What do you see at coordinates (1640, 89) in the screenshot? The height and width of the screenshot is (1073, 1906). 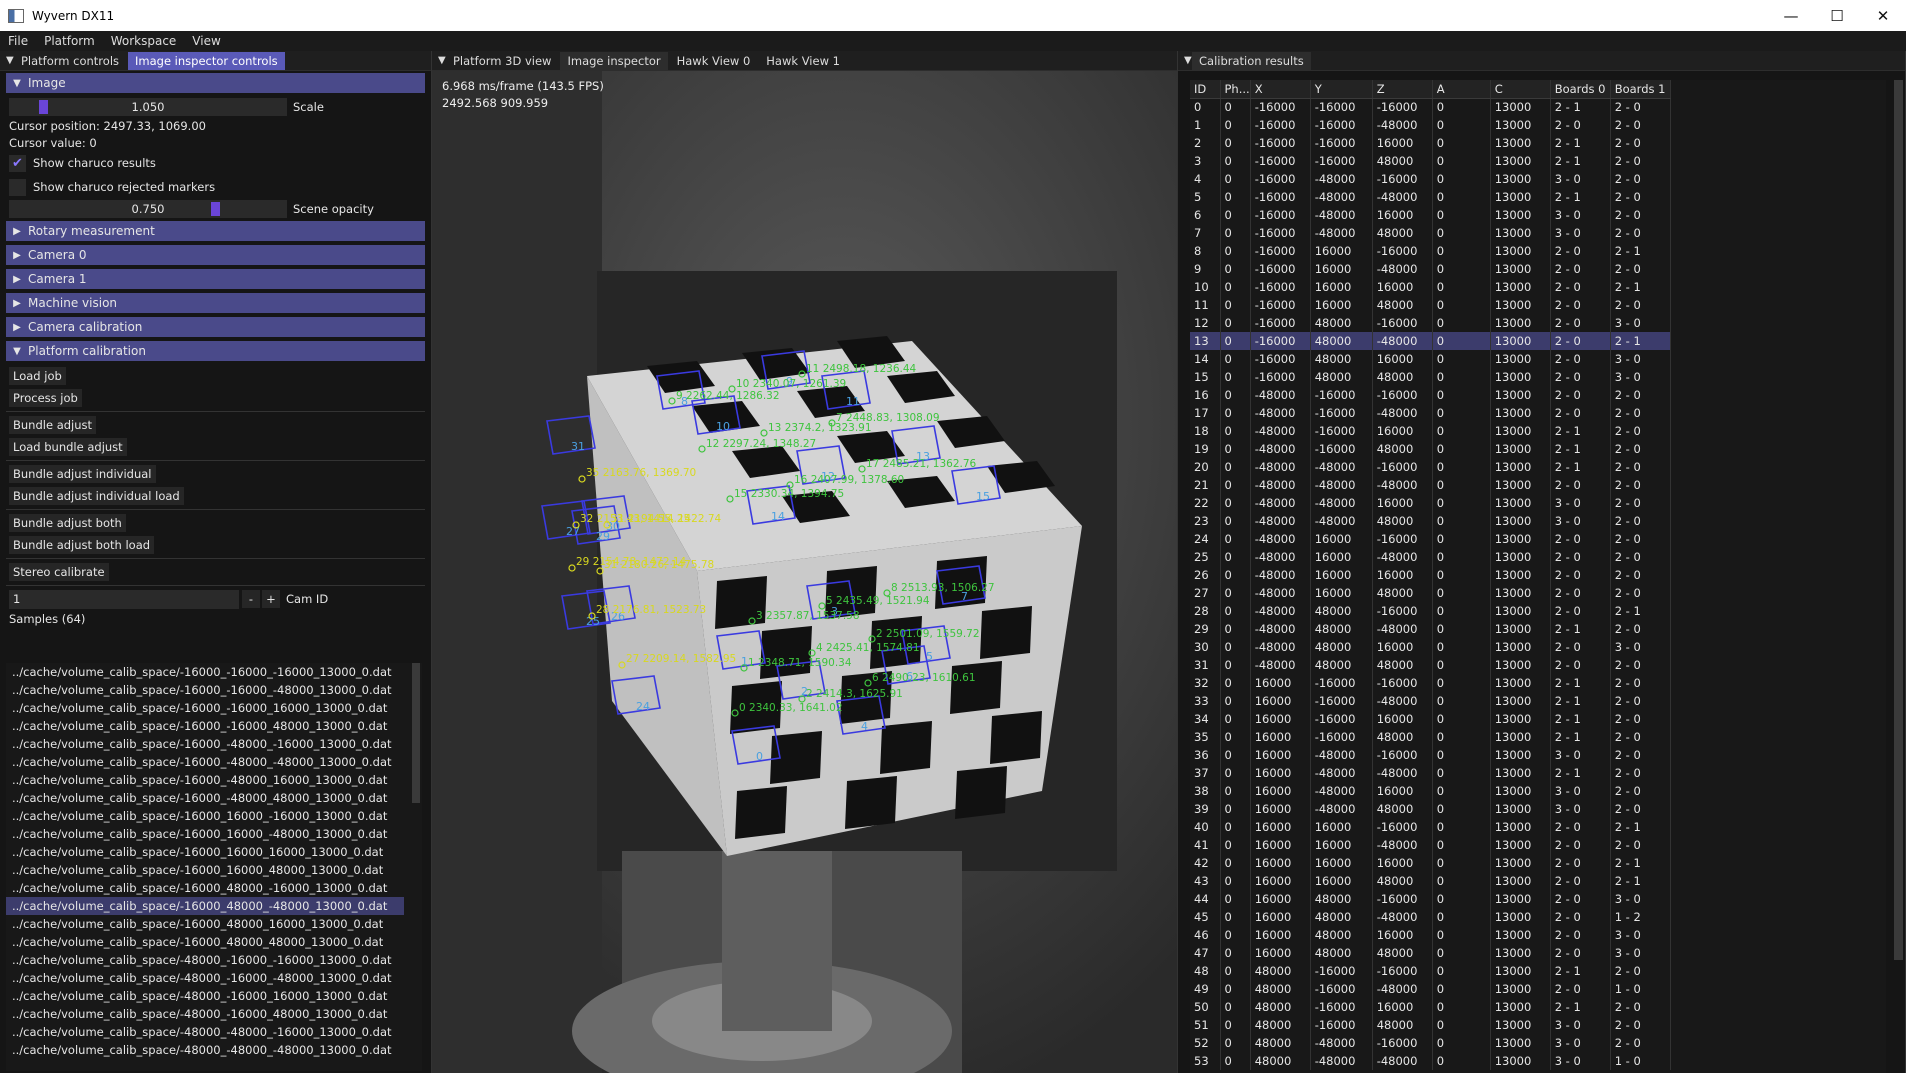 I see `column-header: Boards 1` at bounding box center [1640, 89].